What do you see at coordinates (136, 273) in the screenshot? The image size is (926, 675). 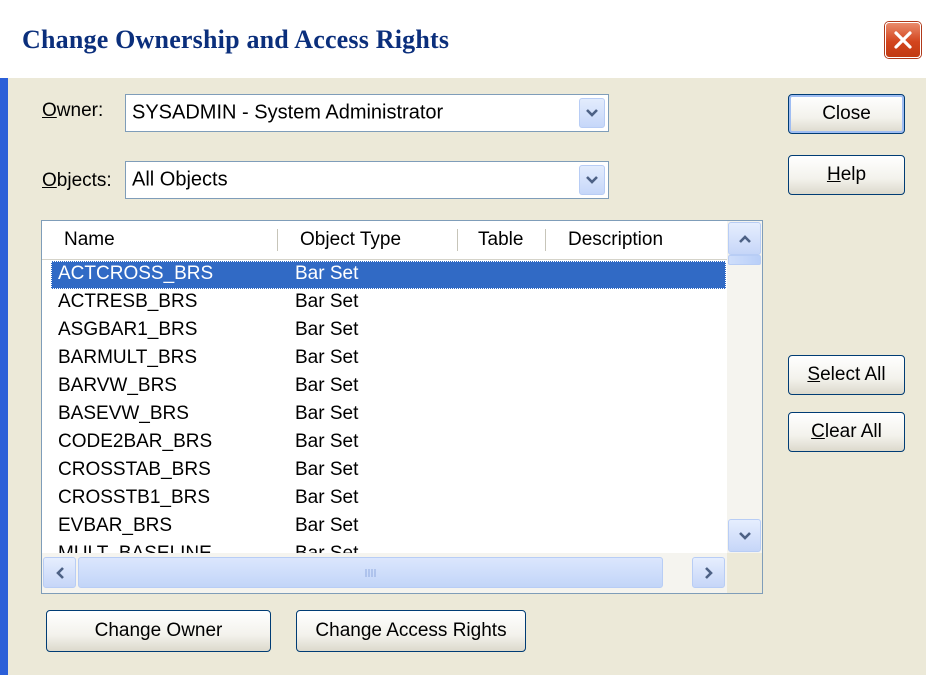 I see `item-name: ACTCROSS_BRS` at bounding box center [136, 273].